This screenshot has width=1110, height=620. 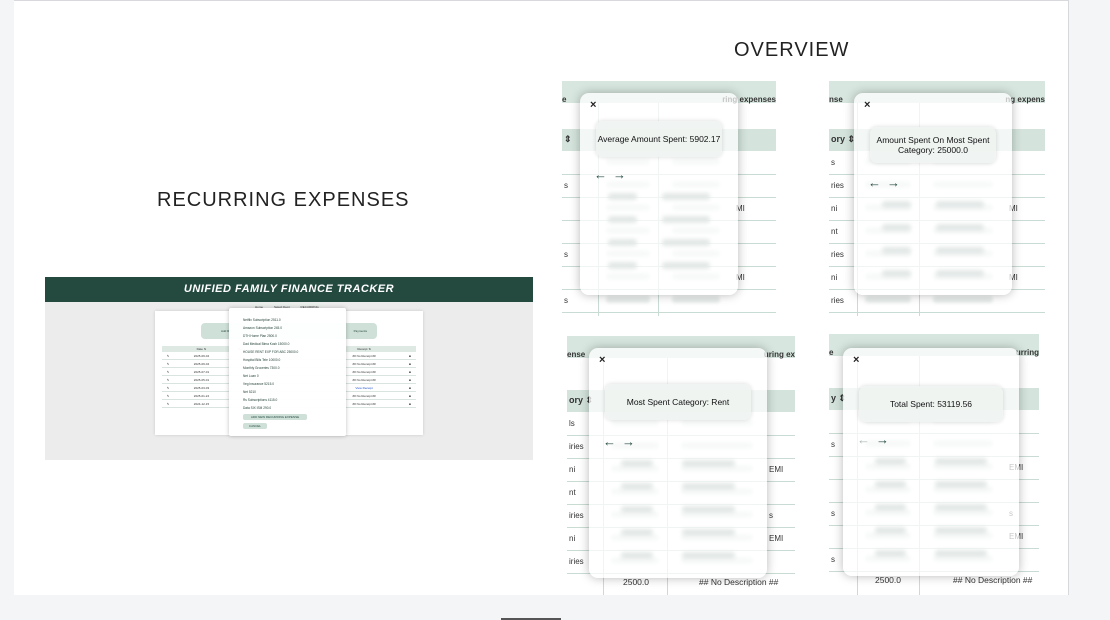 I want to click on row-amount: 2500.0, so click(x=888, y=580).